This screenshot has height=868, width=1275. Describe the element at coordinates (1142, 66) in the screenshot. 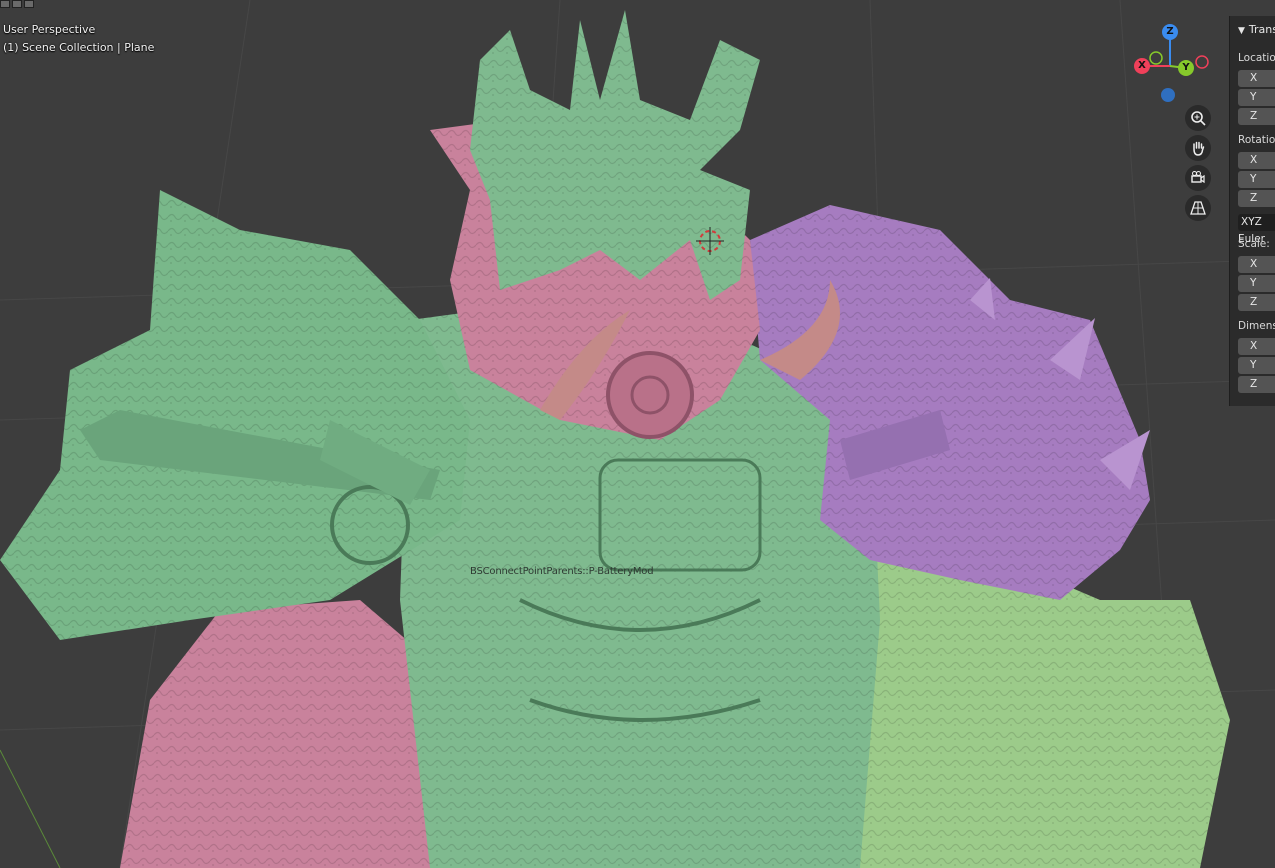

I see `gizmo-x-axis: X` at that location.